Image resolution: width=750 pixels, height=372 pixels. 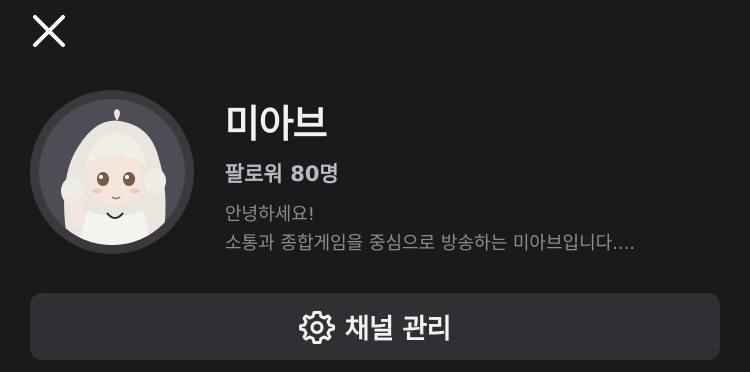 I want to click on channel-name: 미아브, so click(x=276, y=124).